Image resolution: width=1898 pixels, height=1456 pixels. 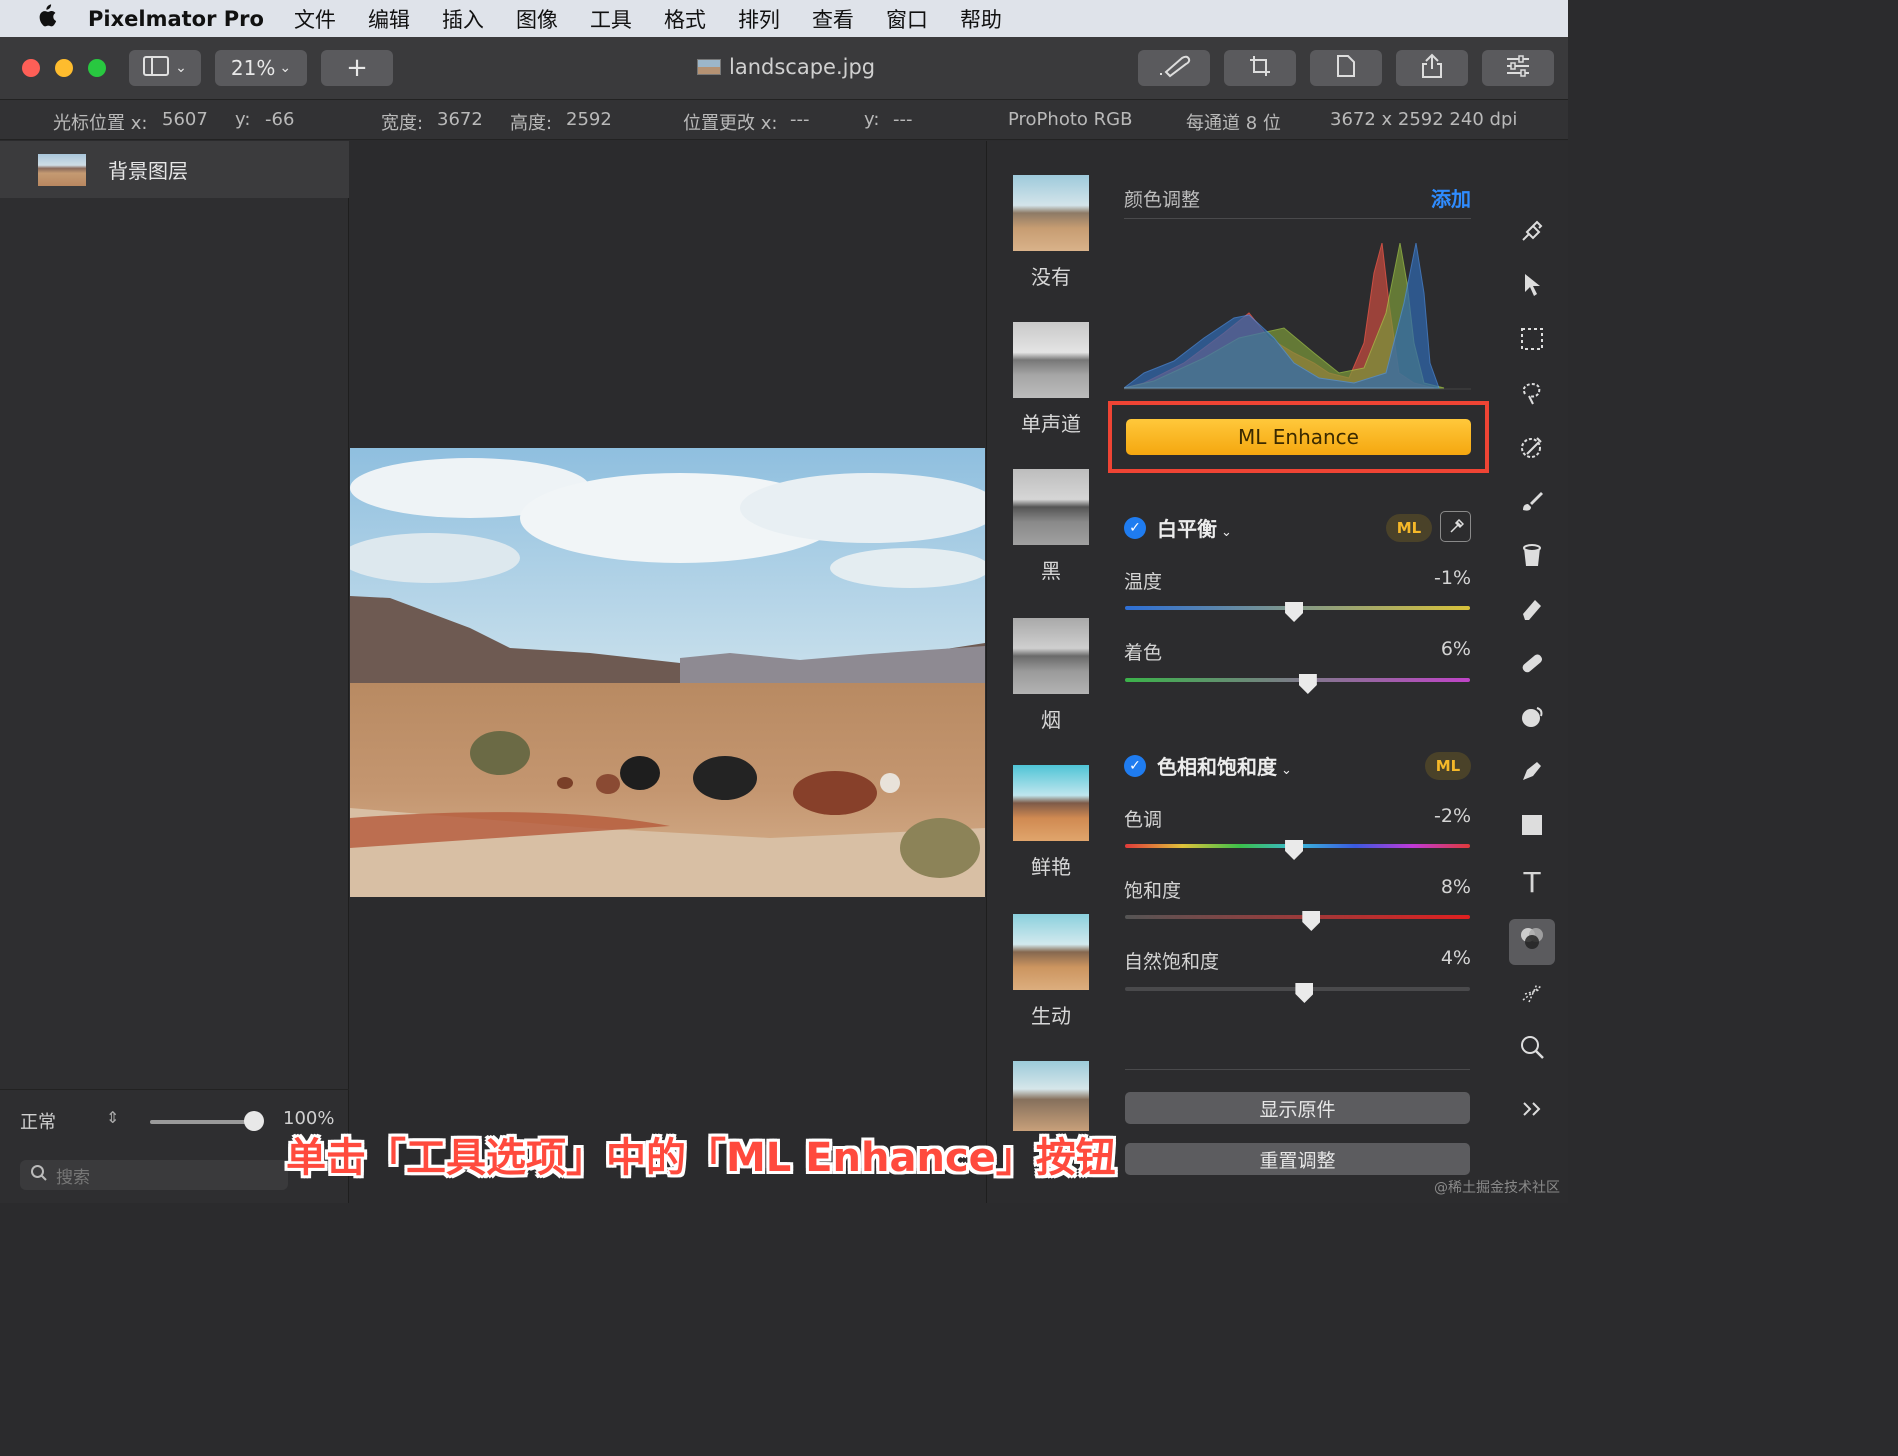 What do you see at coordinates (154, 1175) in the screenshot?
I see `layer-search-input: 搜索` at bounding box center [154, 1175].